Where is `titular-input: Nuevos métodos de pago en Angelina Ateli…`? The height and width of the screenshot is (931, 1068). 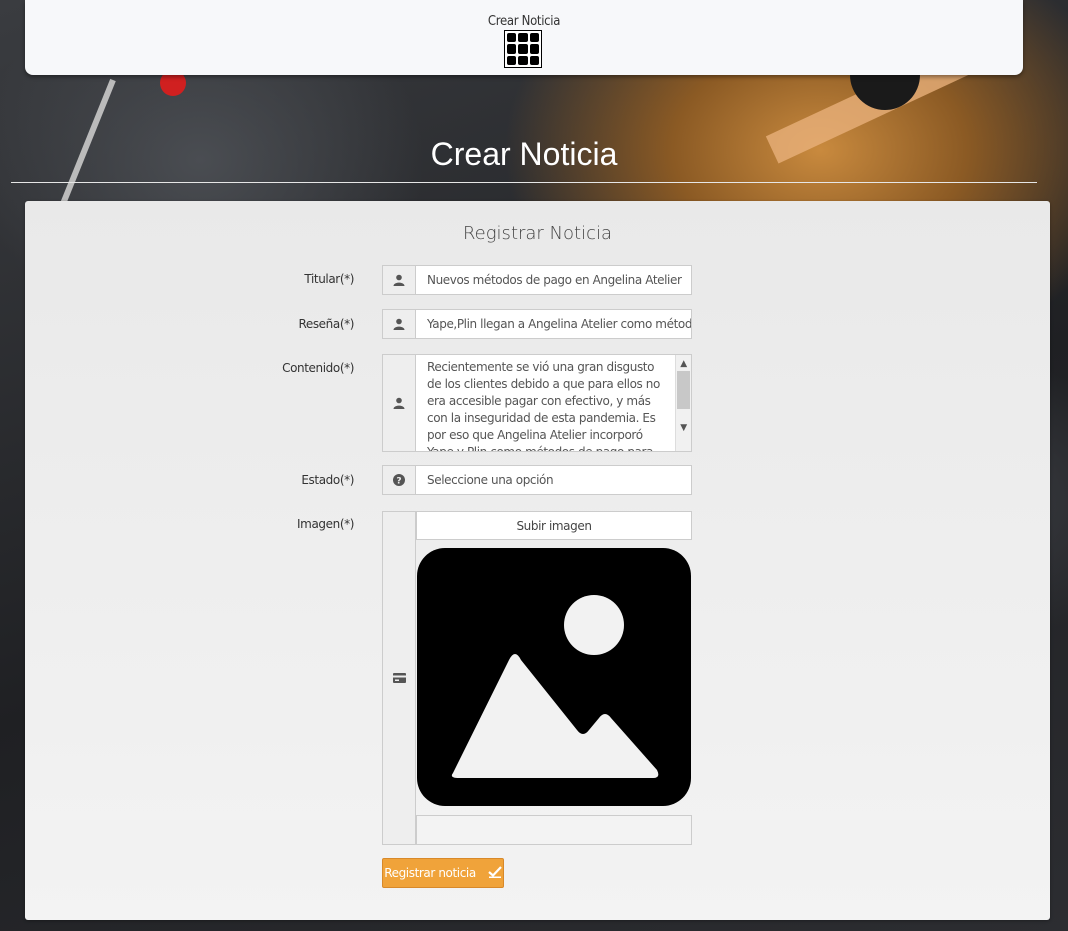
titular-input: Nuevos métodos de pago en Angelina Ateli… is located at coordinates (554, 280).